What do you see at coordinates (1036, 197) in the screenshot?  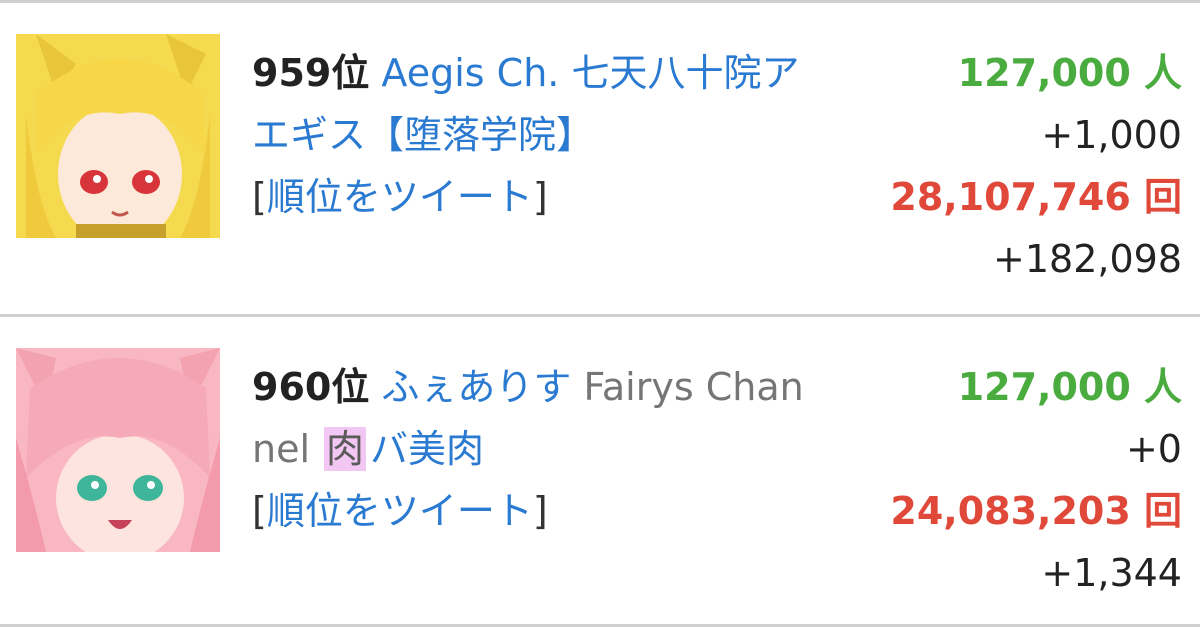 I see `view-count: 28,107,746 回` at bounding box center [1036, 197].